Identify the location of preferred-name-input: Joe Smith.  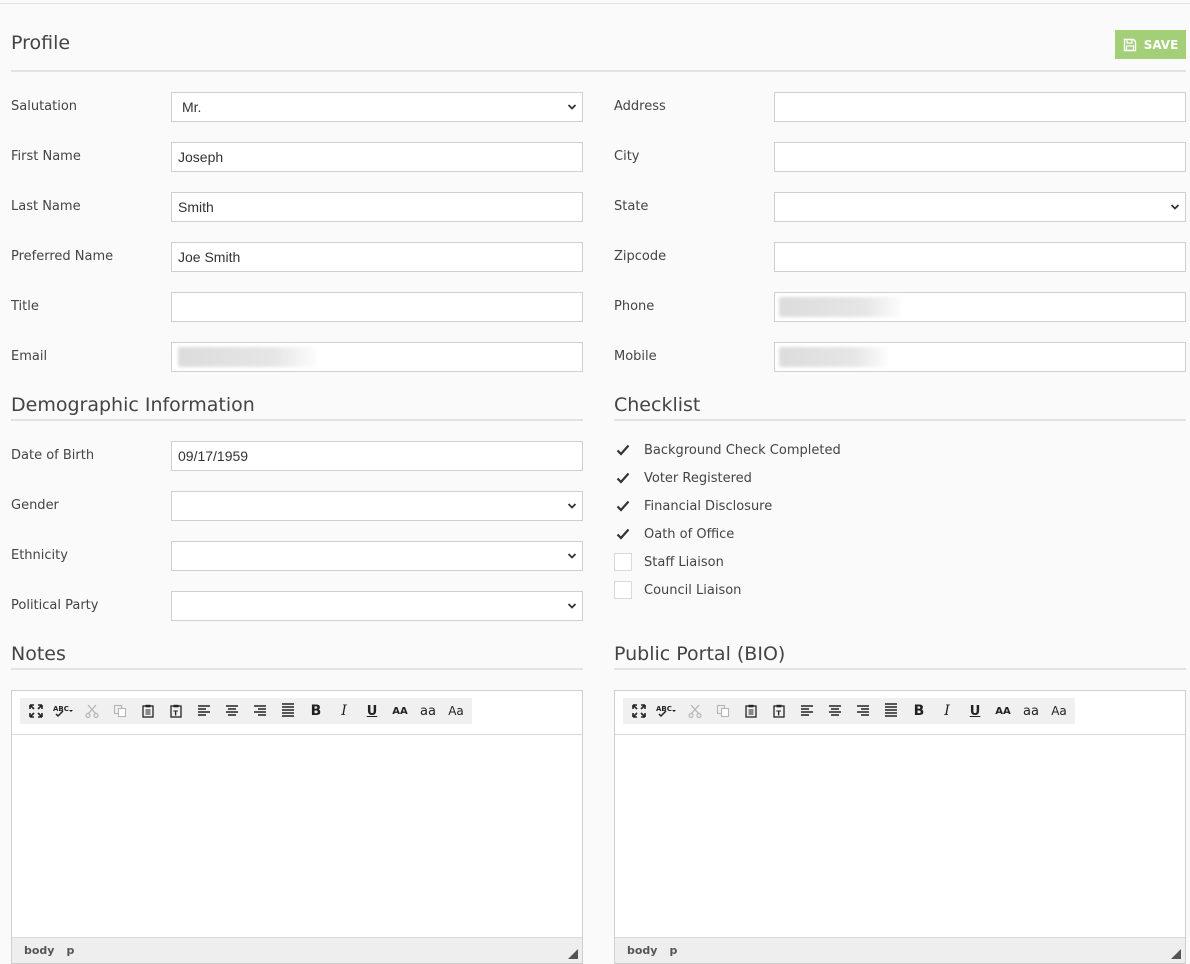
(377, 257).